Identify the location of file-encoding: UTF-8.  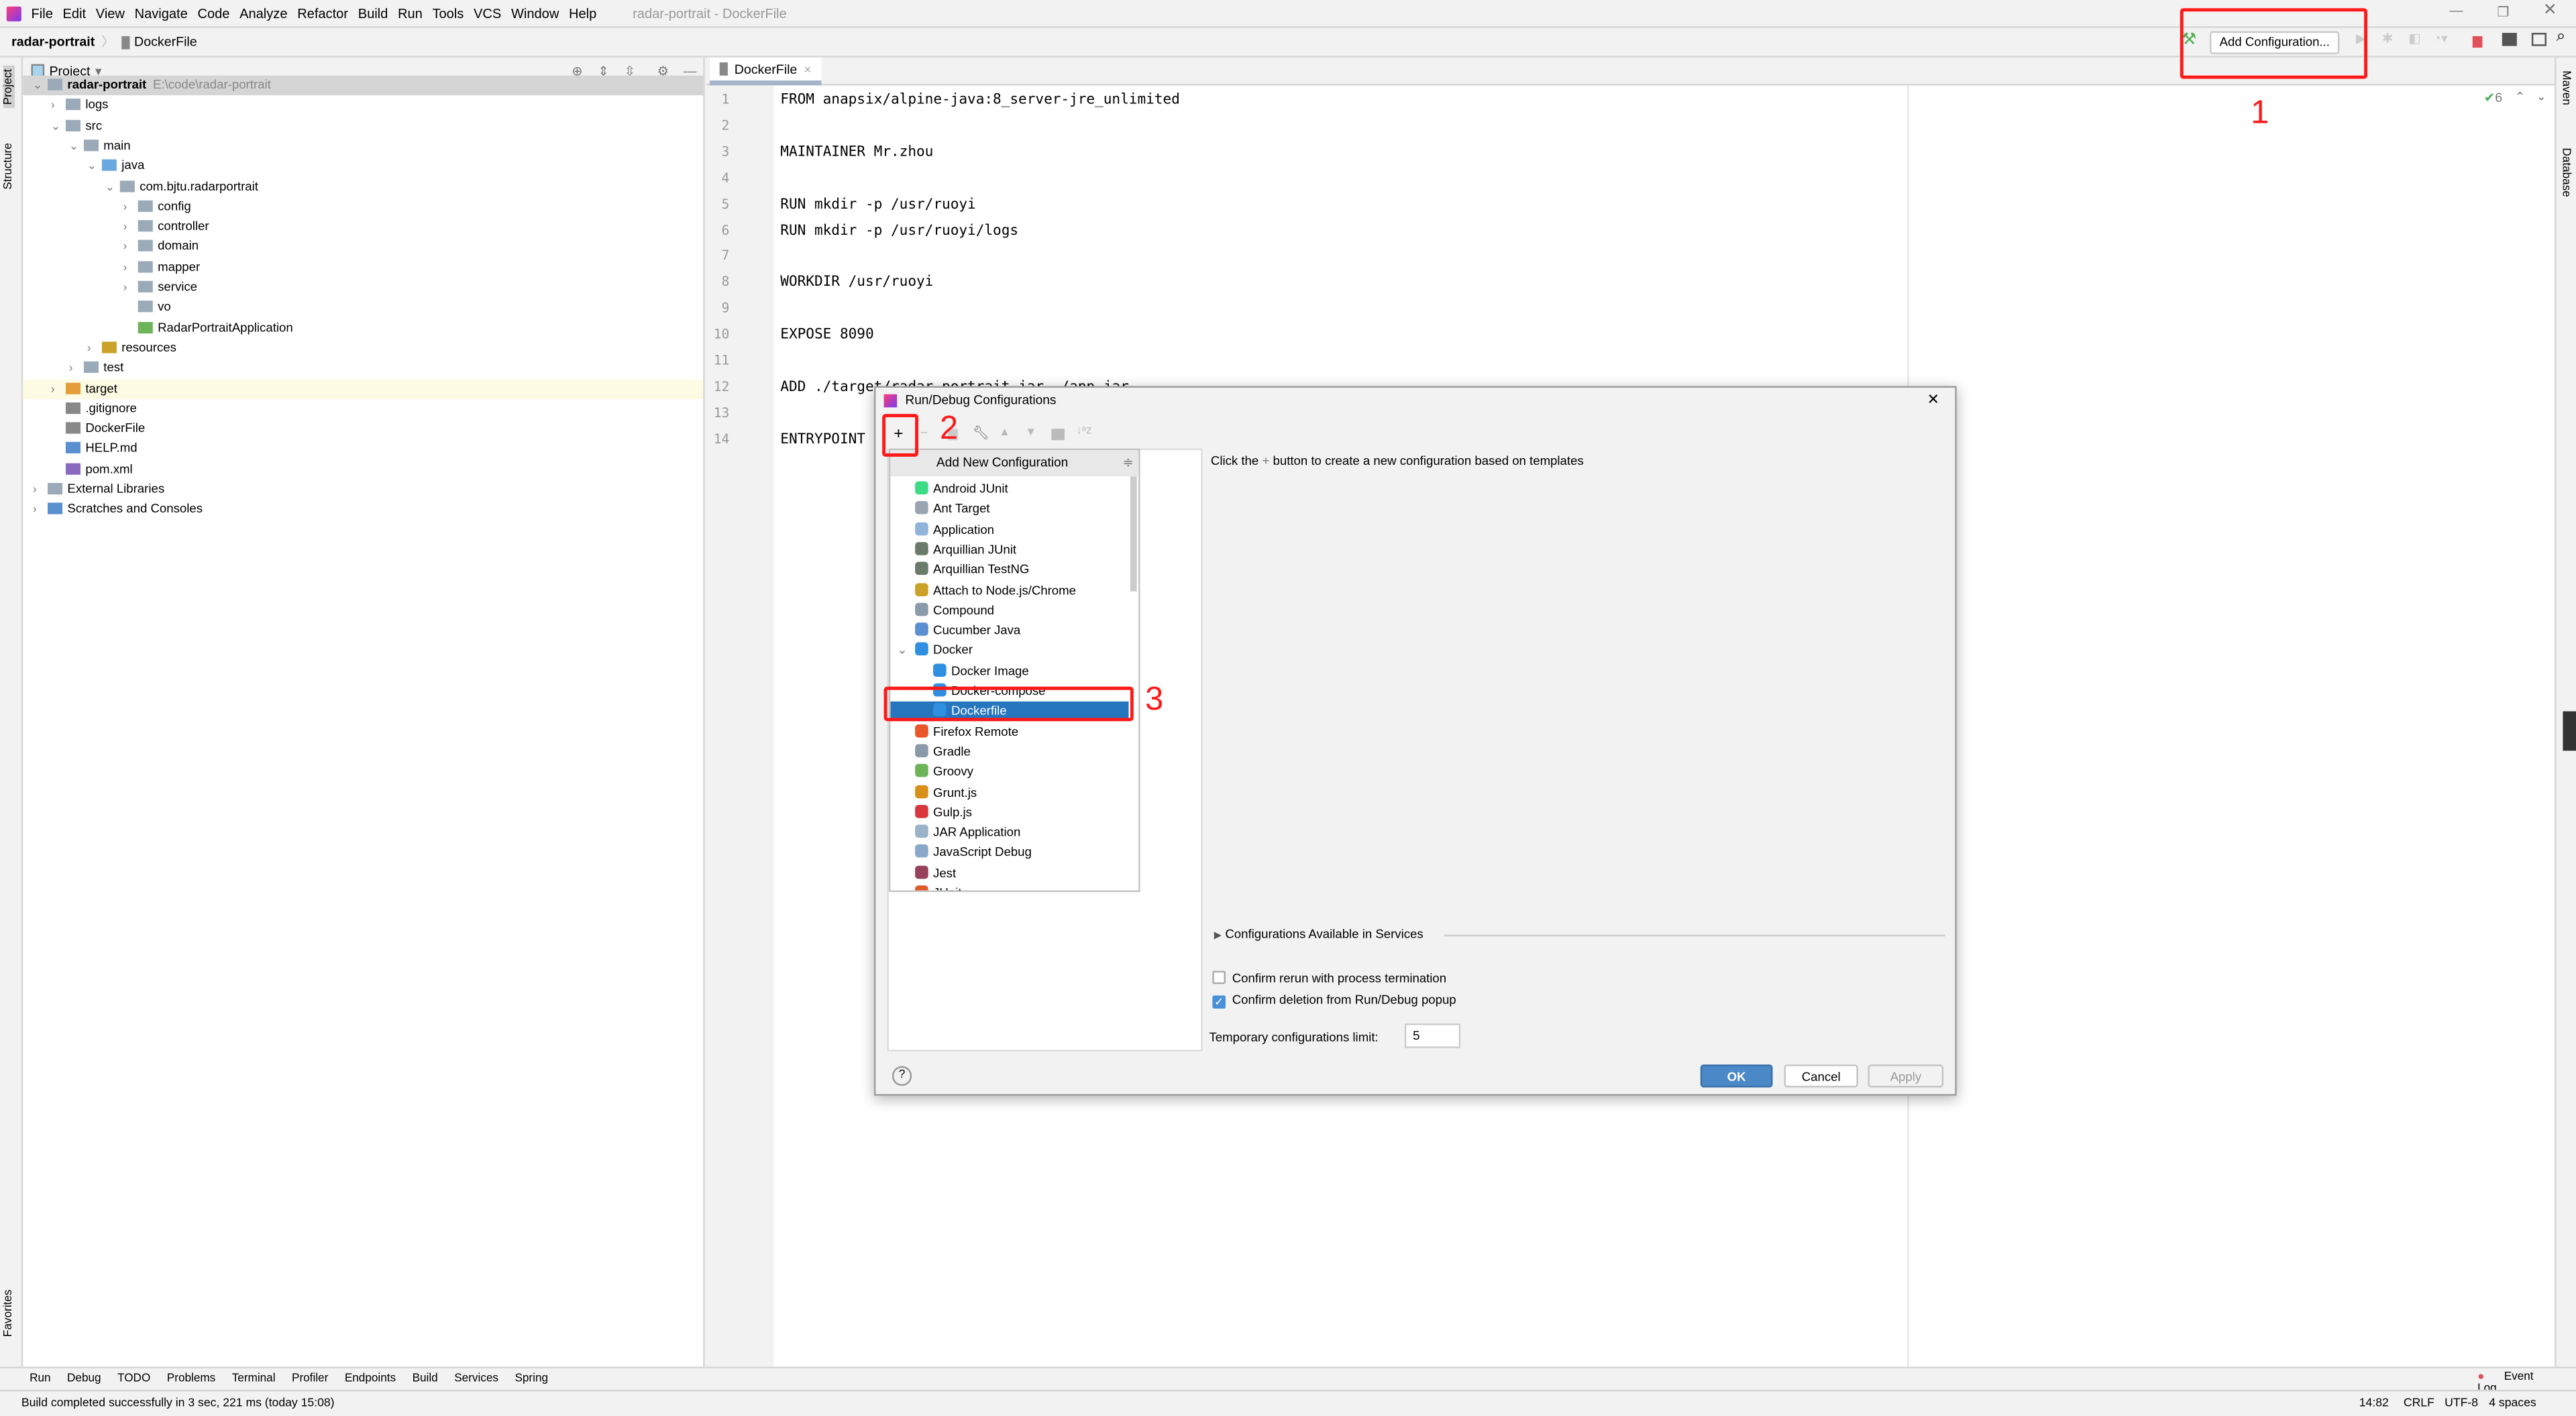
(2461, 1402).